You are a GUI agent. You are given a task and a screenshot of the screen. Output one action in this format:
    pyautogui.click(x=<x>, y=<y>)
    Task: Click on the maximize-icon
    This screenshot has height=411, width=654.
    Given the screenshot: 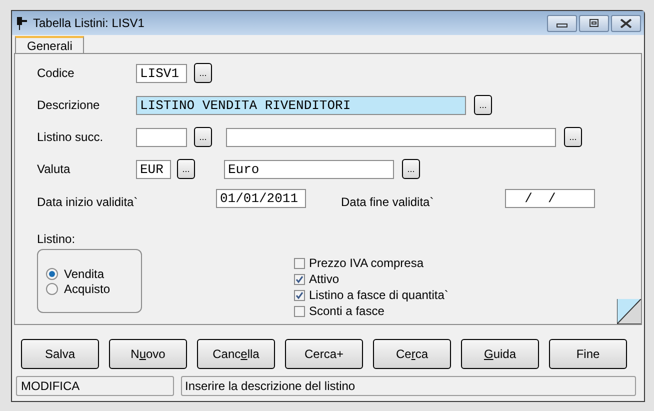 What is the action you would take?
    pyautogui.click(x=594, y=23)
    